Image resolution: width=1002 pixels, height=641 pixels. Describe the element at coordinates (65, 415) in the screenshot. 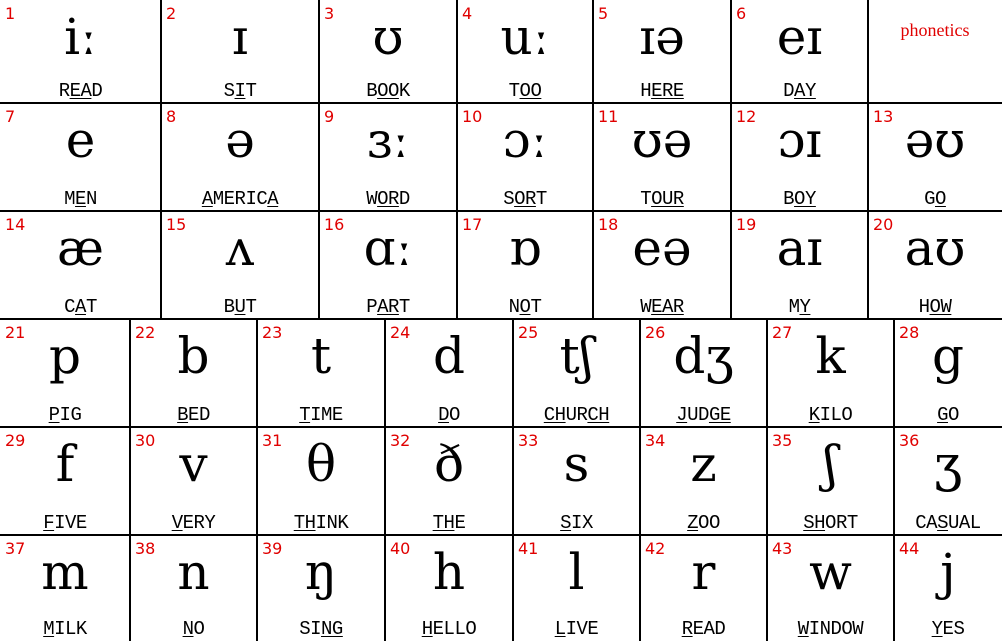

I see `example-word: PIG` at that location.